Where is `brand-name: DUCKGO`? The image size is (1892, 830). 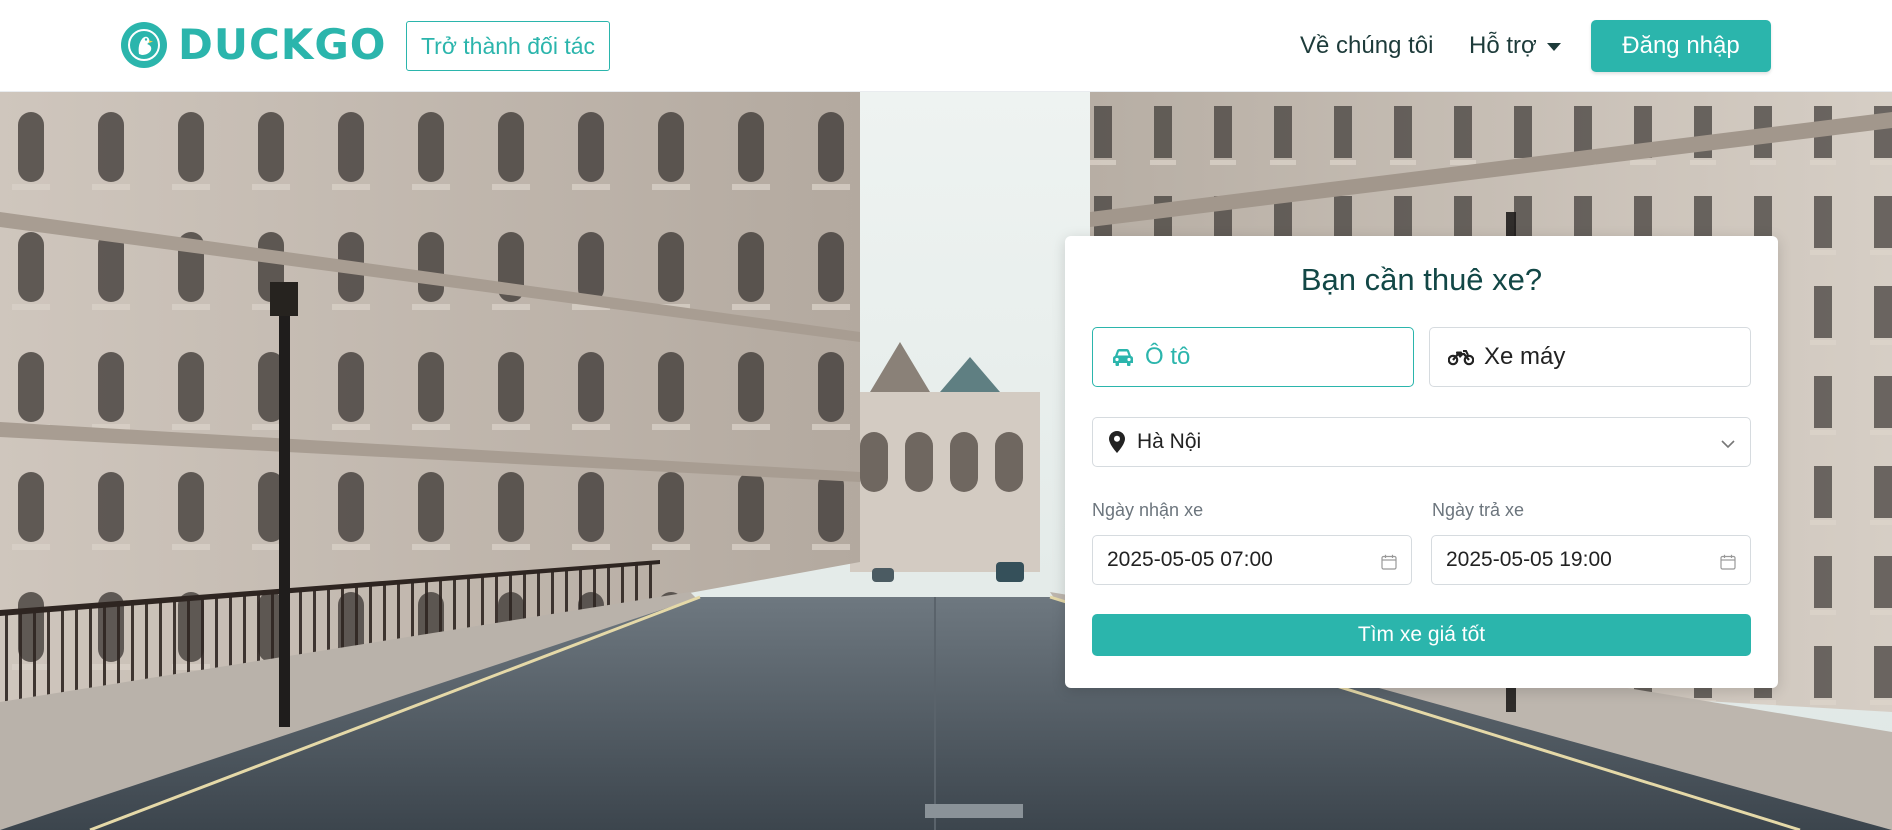 brand-name: DUCKGO is located at coordinates (282, 44).